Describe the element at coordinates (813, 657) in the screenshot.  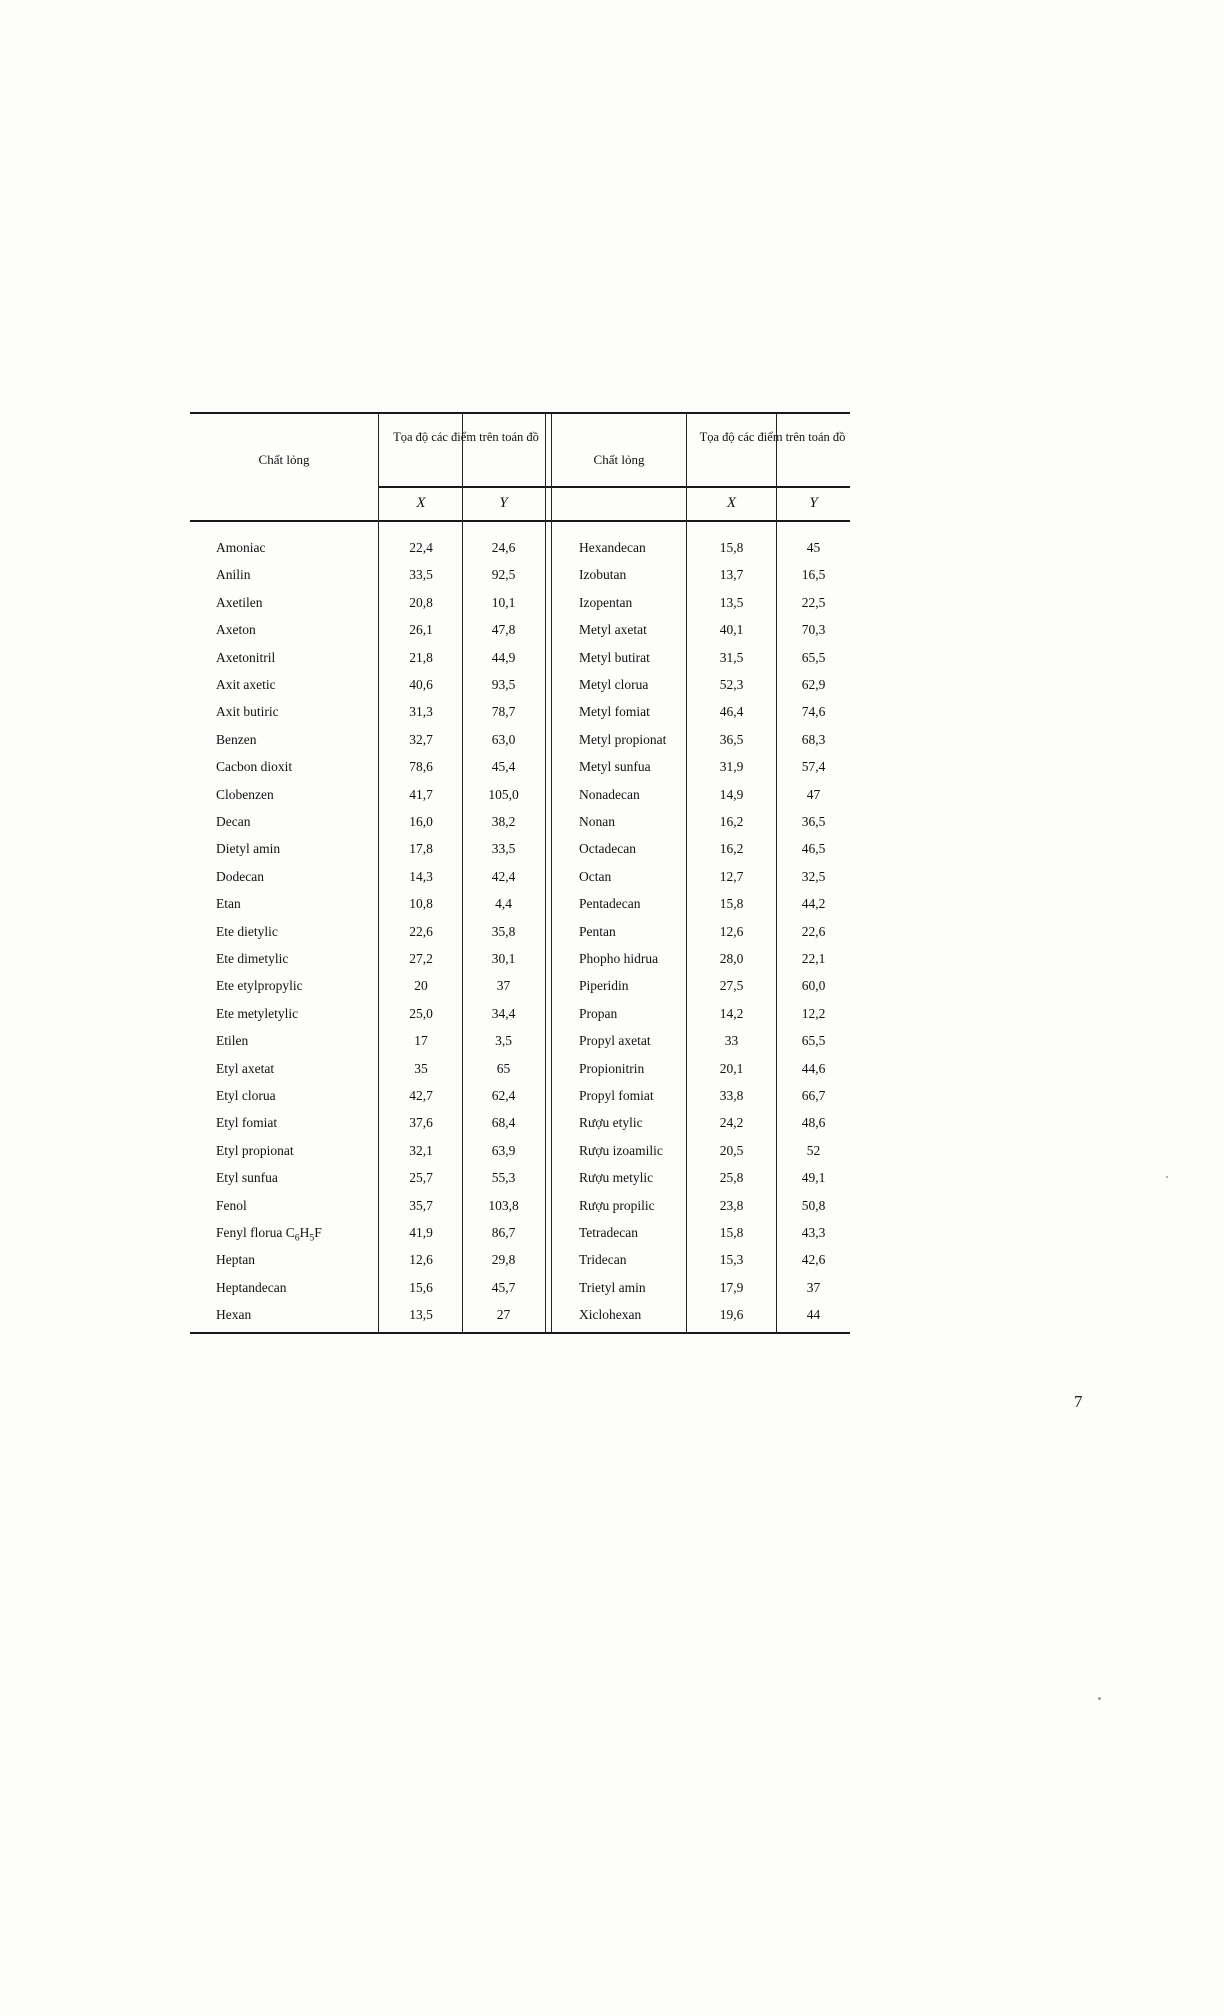
I see `cell-y-right: 65,5` at that location.